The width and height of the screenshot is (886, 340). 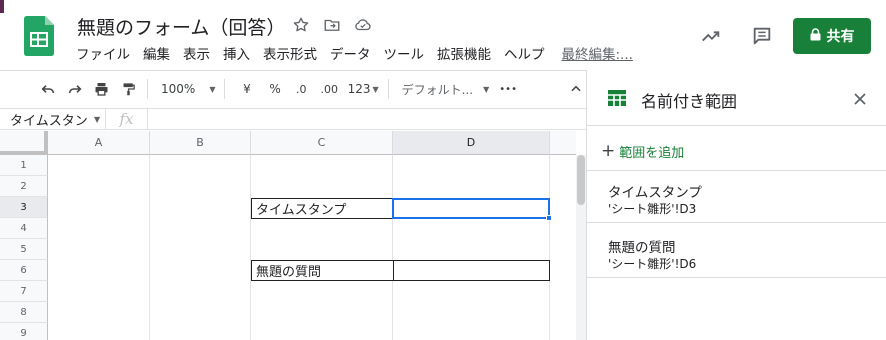 What do you see at coordinates (290, 53) in the screenshot?
I see `menu-format: 表示形式` at bounding box center [290, 53].